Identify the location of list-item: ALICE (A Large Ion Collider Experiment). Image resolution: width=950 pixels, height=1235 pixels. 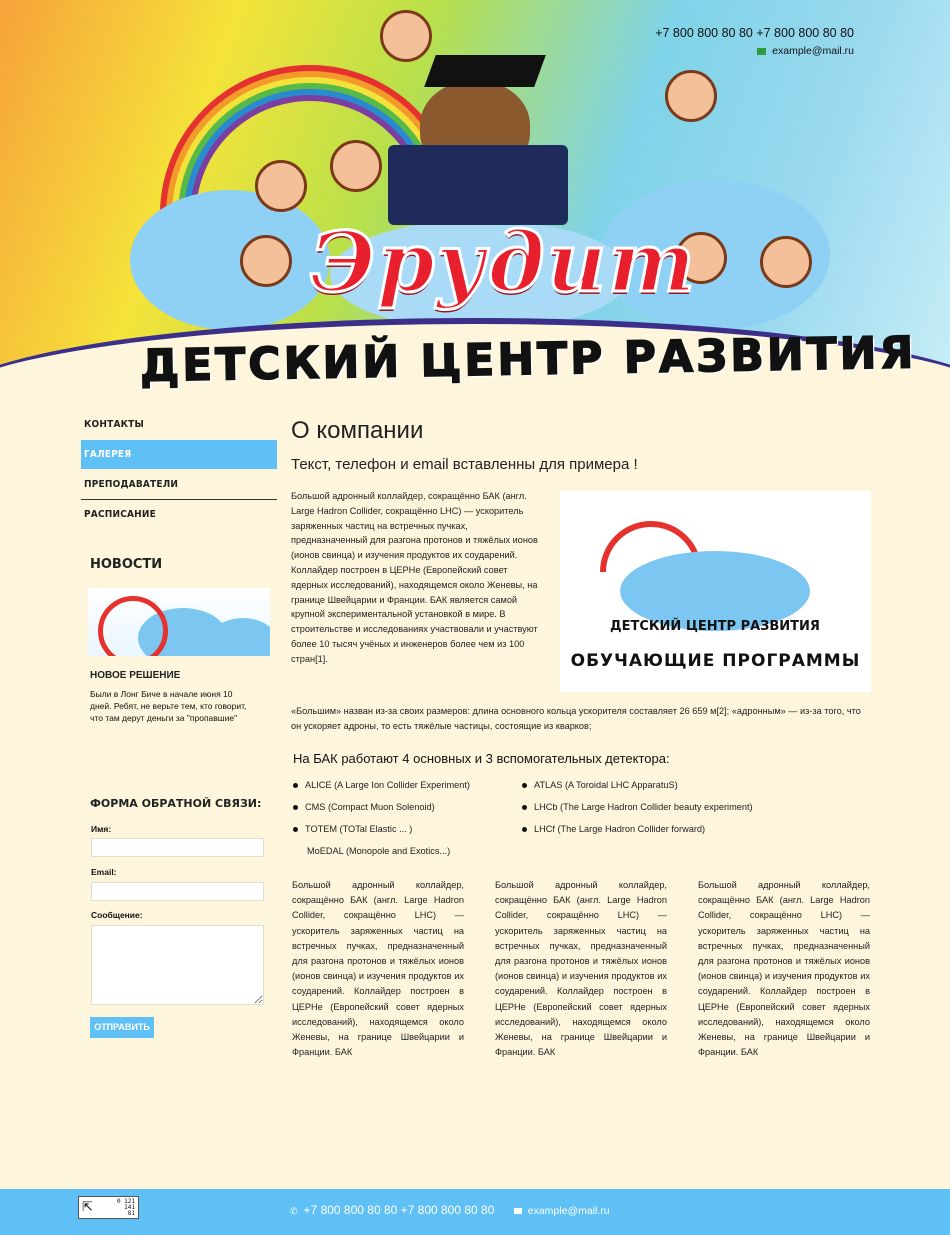
(380, 789).